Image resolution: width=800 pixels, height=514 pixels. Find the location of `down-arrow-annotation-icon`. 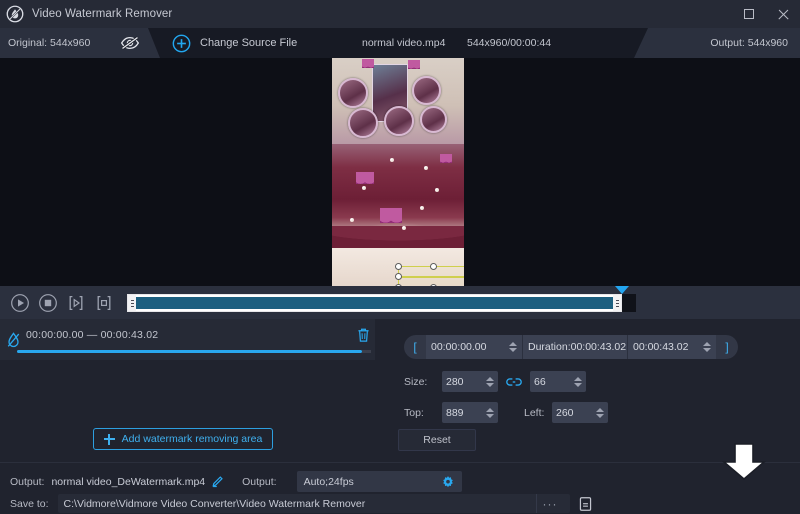

down-arrow-annotation-icon is located at coordinates (744, 462).